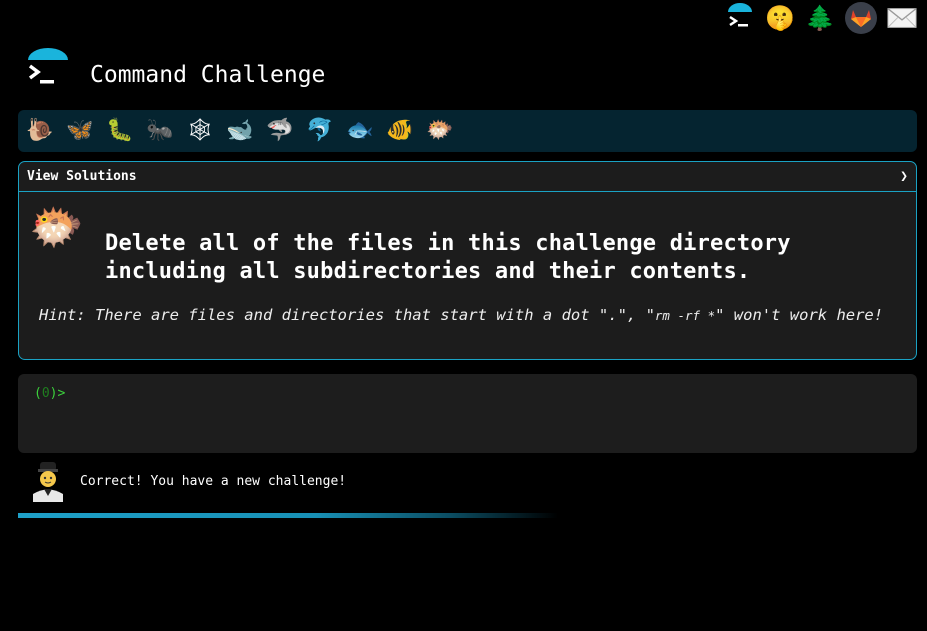 The image size is (927, 631). What do you see at coordinates (902, 18) in the screenshot?
I see `envelope-icon` at bounding box center [902, 18].